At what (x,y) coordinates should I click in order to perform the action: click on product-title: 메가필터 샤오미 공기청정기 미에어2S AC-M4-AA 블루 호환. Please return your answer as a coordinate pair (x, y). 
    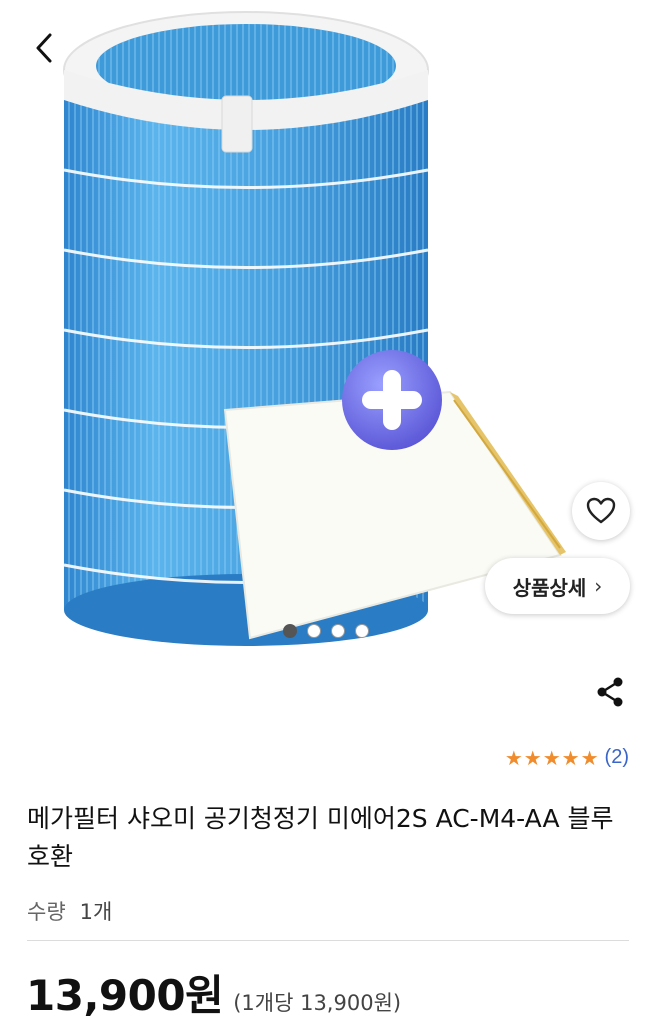
    Looking at the image, I should click on (320, 837).